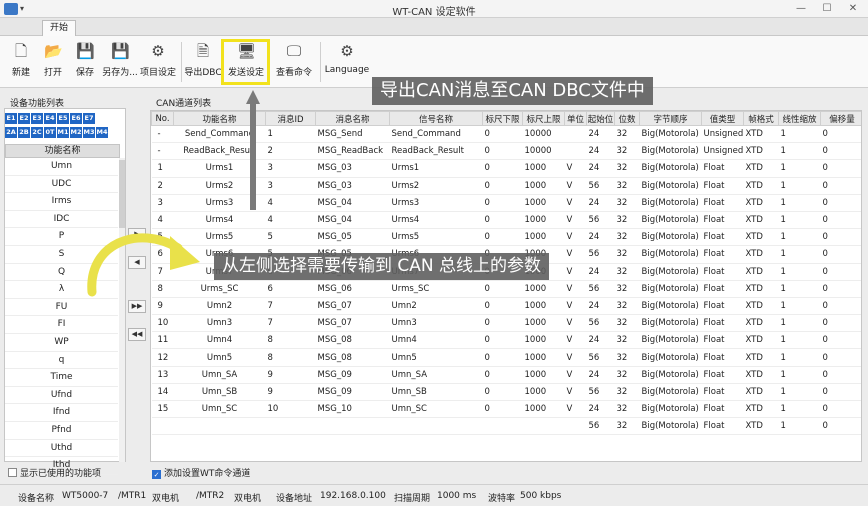 The image size is (868, 506). I want to click on remove-all-button: ◀◀, so click(137, 334).